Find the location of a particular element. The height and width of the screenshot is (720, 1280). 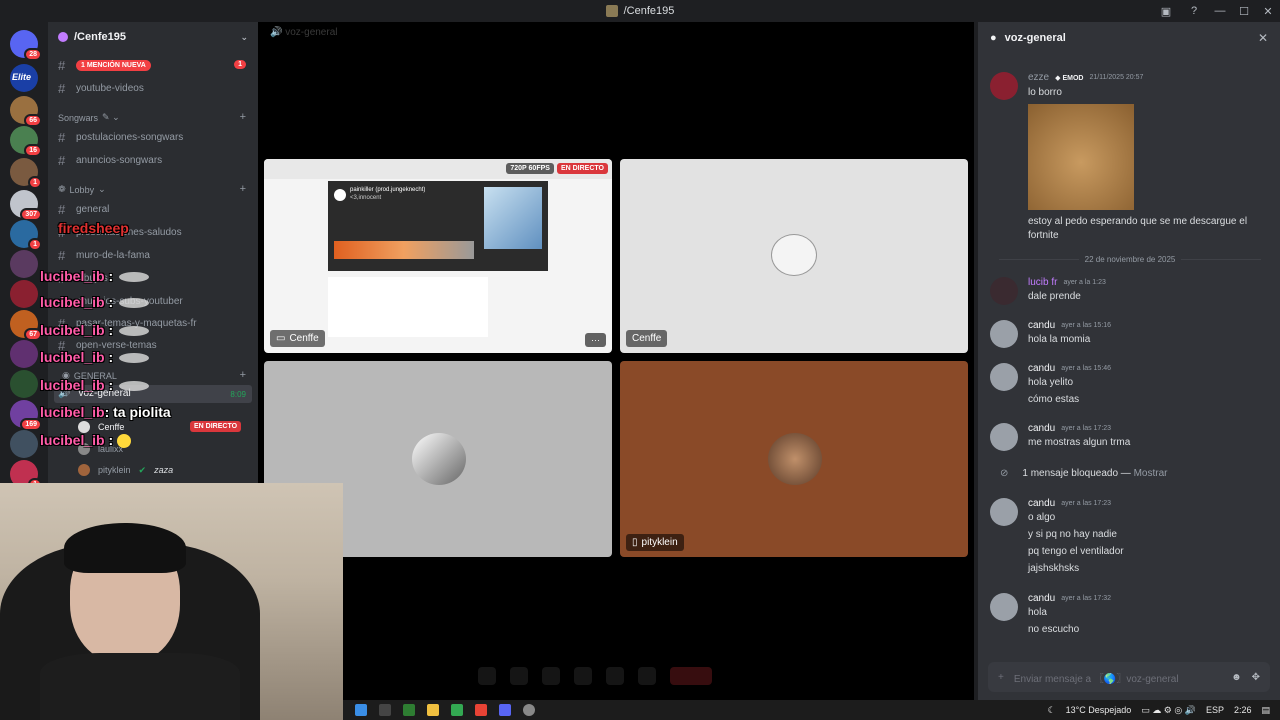

server-icon: Elite is located at coordinates (24, 78).